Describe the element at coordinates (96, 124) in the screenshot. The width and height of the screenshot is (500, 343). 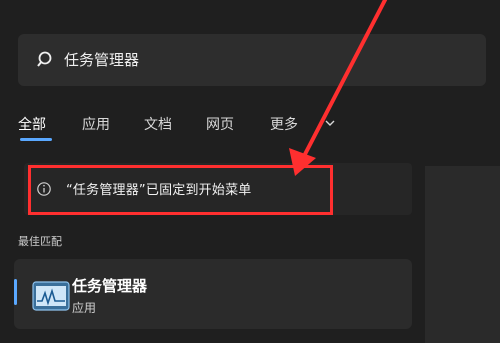
I see `tab-apps: 应用` at that location.